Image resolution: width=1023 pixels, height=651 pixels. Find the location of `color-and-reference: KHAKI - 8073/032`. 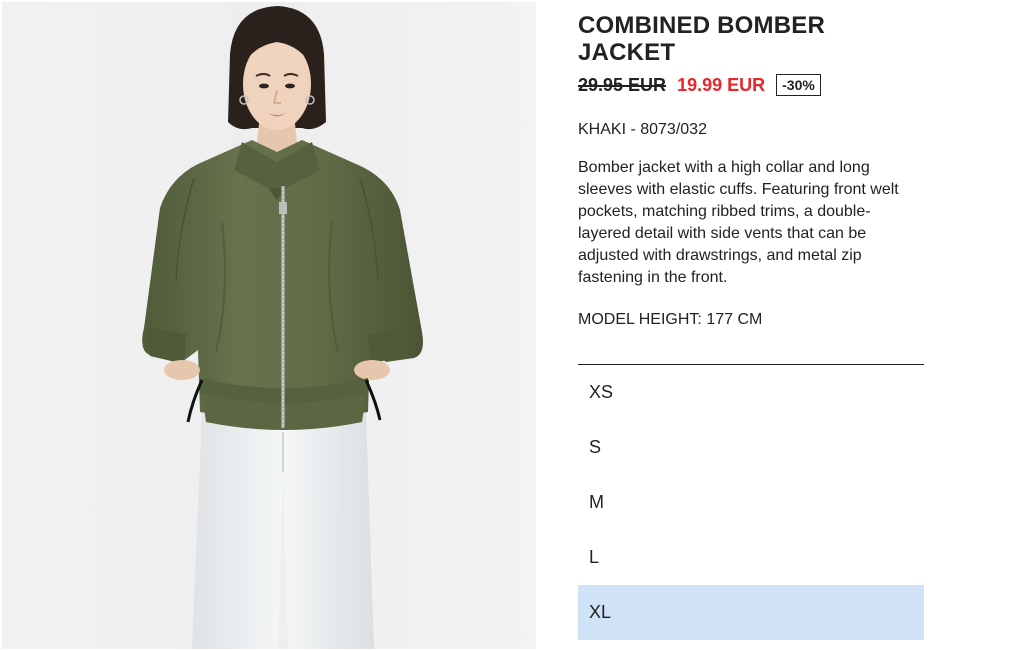

color-and-reference: KHAKI - 8073/032 is located at coordinates (642, 129).